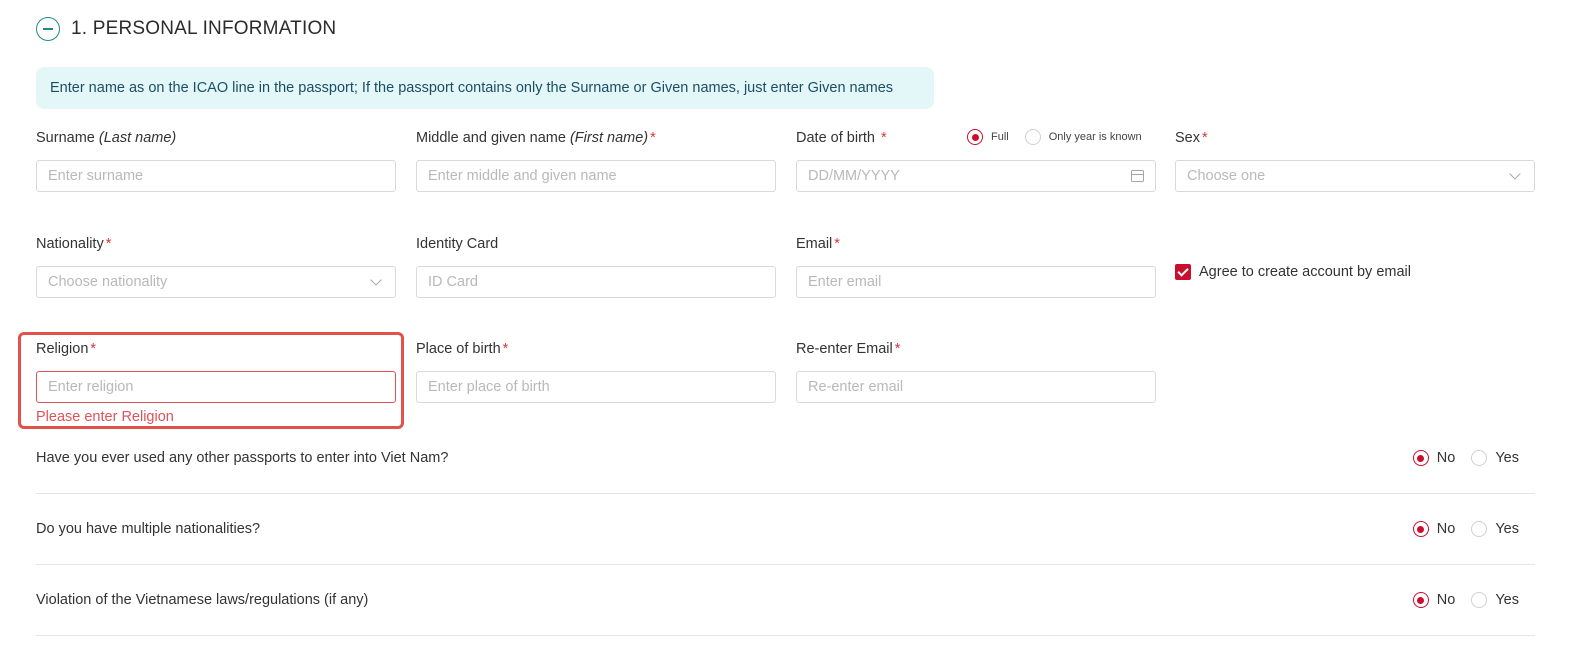 Image resolution: width=1574 pixels, height=655 pixels. Describe the element at coordinates (536, 138) in the screenshot. I see `given-name-label: Middle and given name (First name) *` at that location.